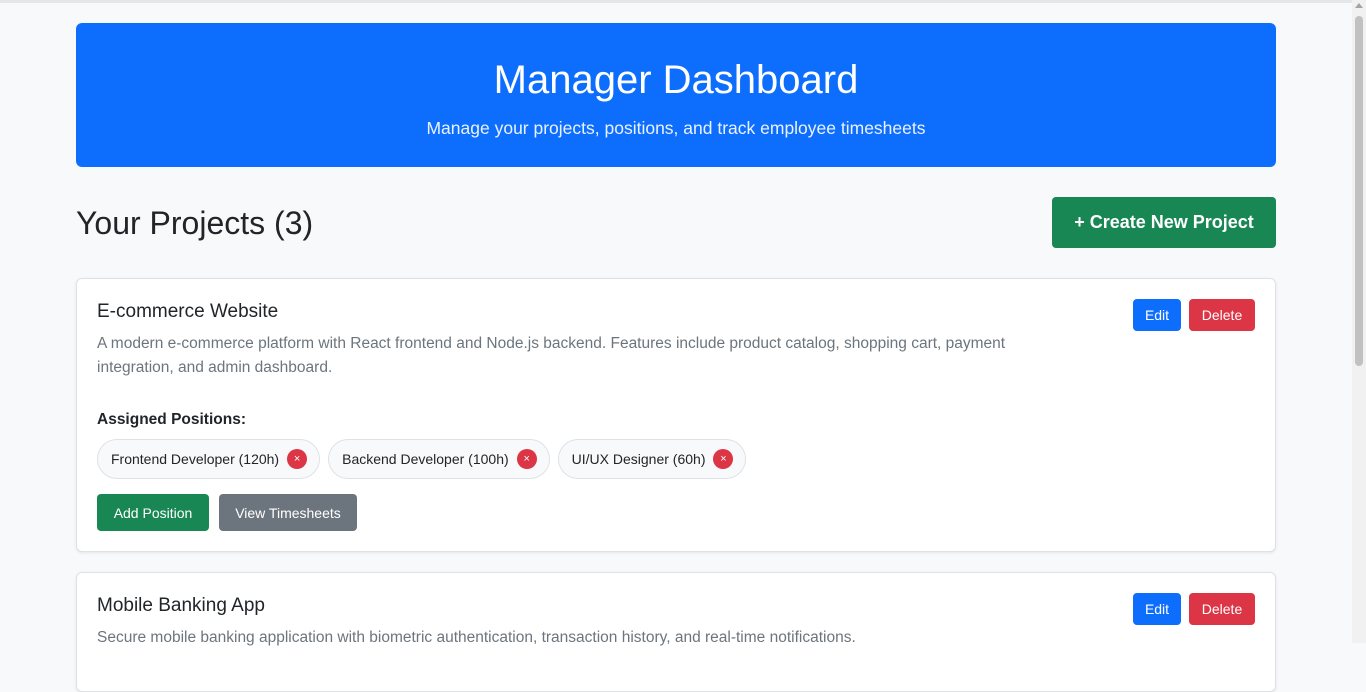  Describe the element at coordinates (676, 512) in the screenshot. I see `project-bottom-actions: Add Position View Timesheets` at that location.